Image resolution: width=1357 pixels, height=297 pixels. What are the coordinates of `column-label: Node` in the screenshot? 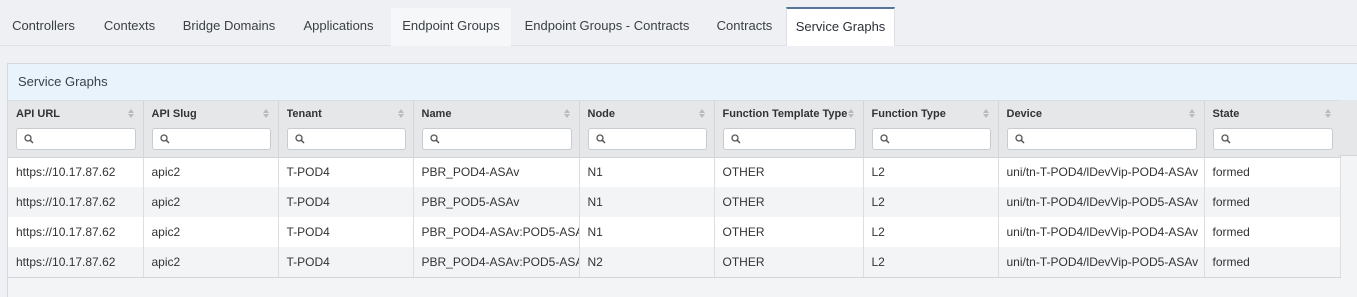 It's located at (601, 114).